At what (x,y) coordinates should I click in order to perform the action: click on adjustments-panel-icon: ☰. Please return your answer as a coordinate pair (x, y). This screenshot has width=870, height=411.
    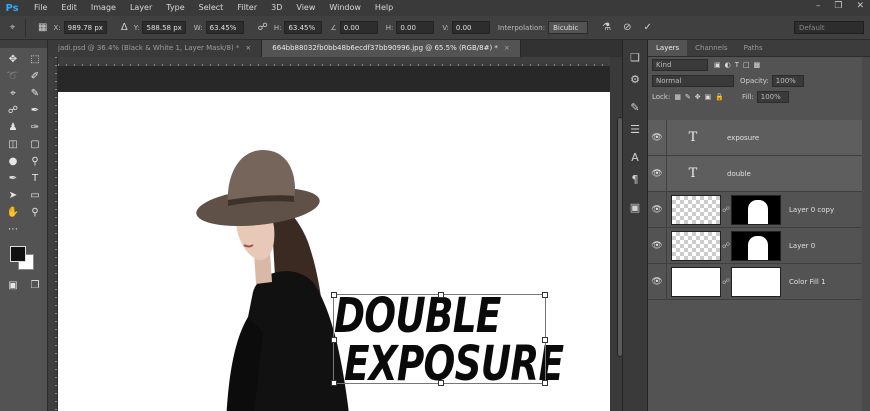
    Looking at the image, I should click on (635, 129).